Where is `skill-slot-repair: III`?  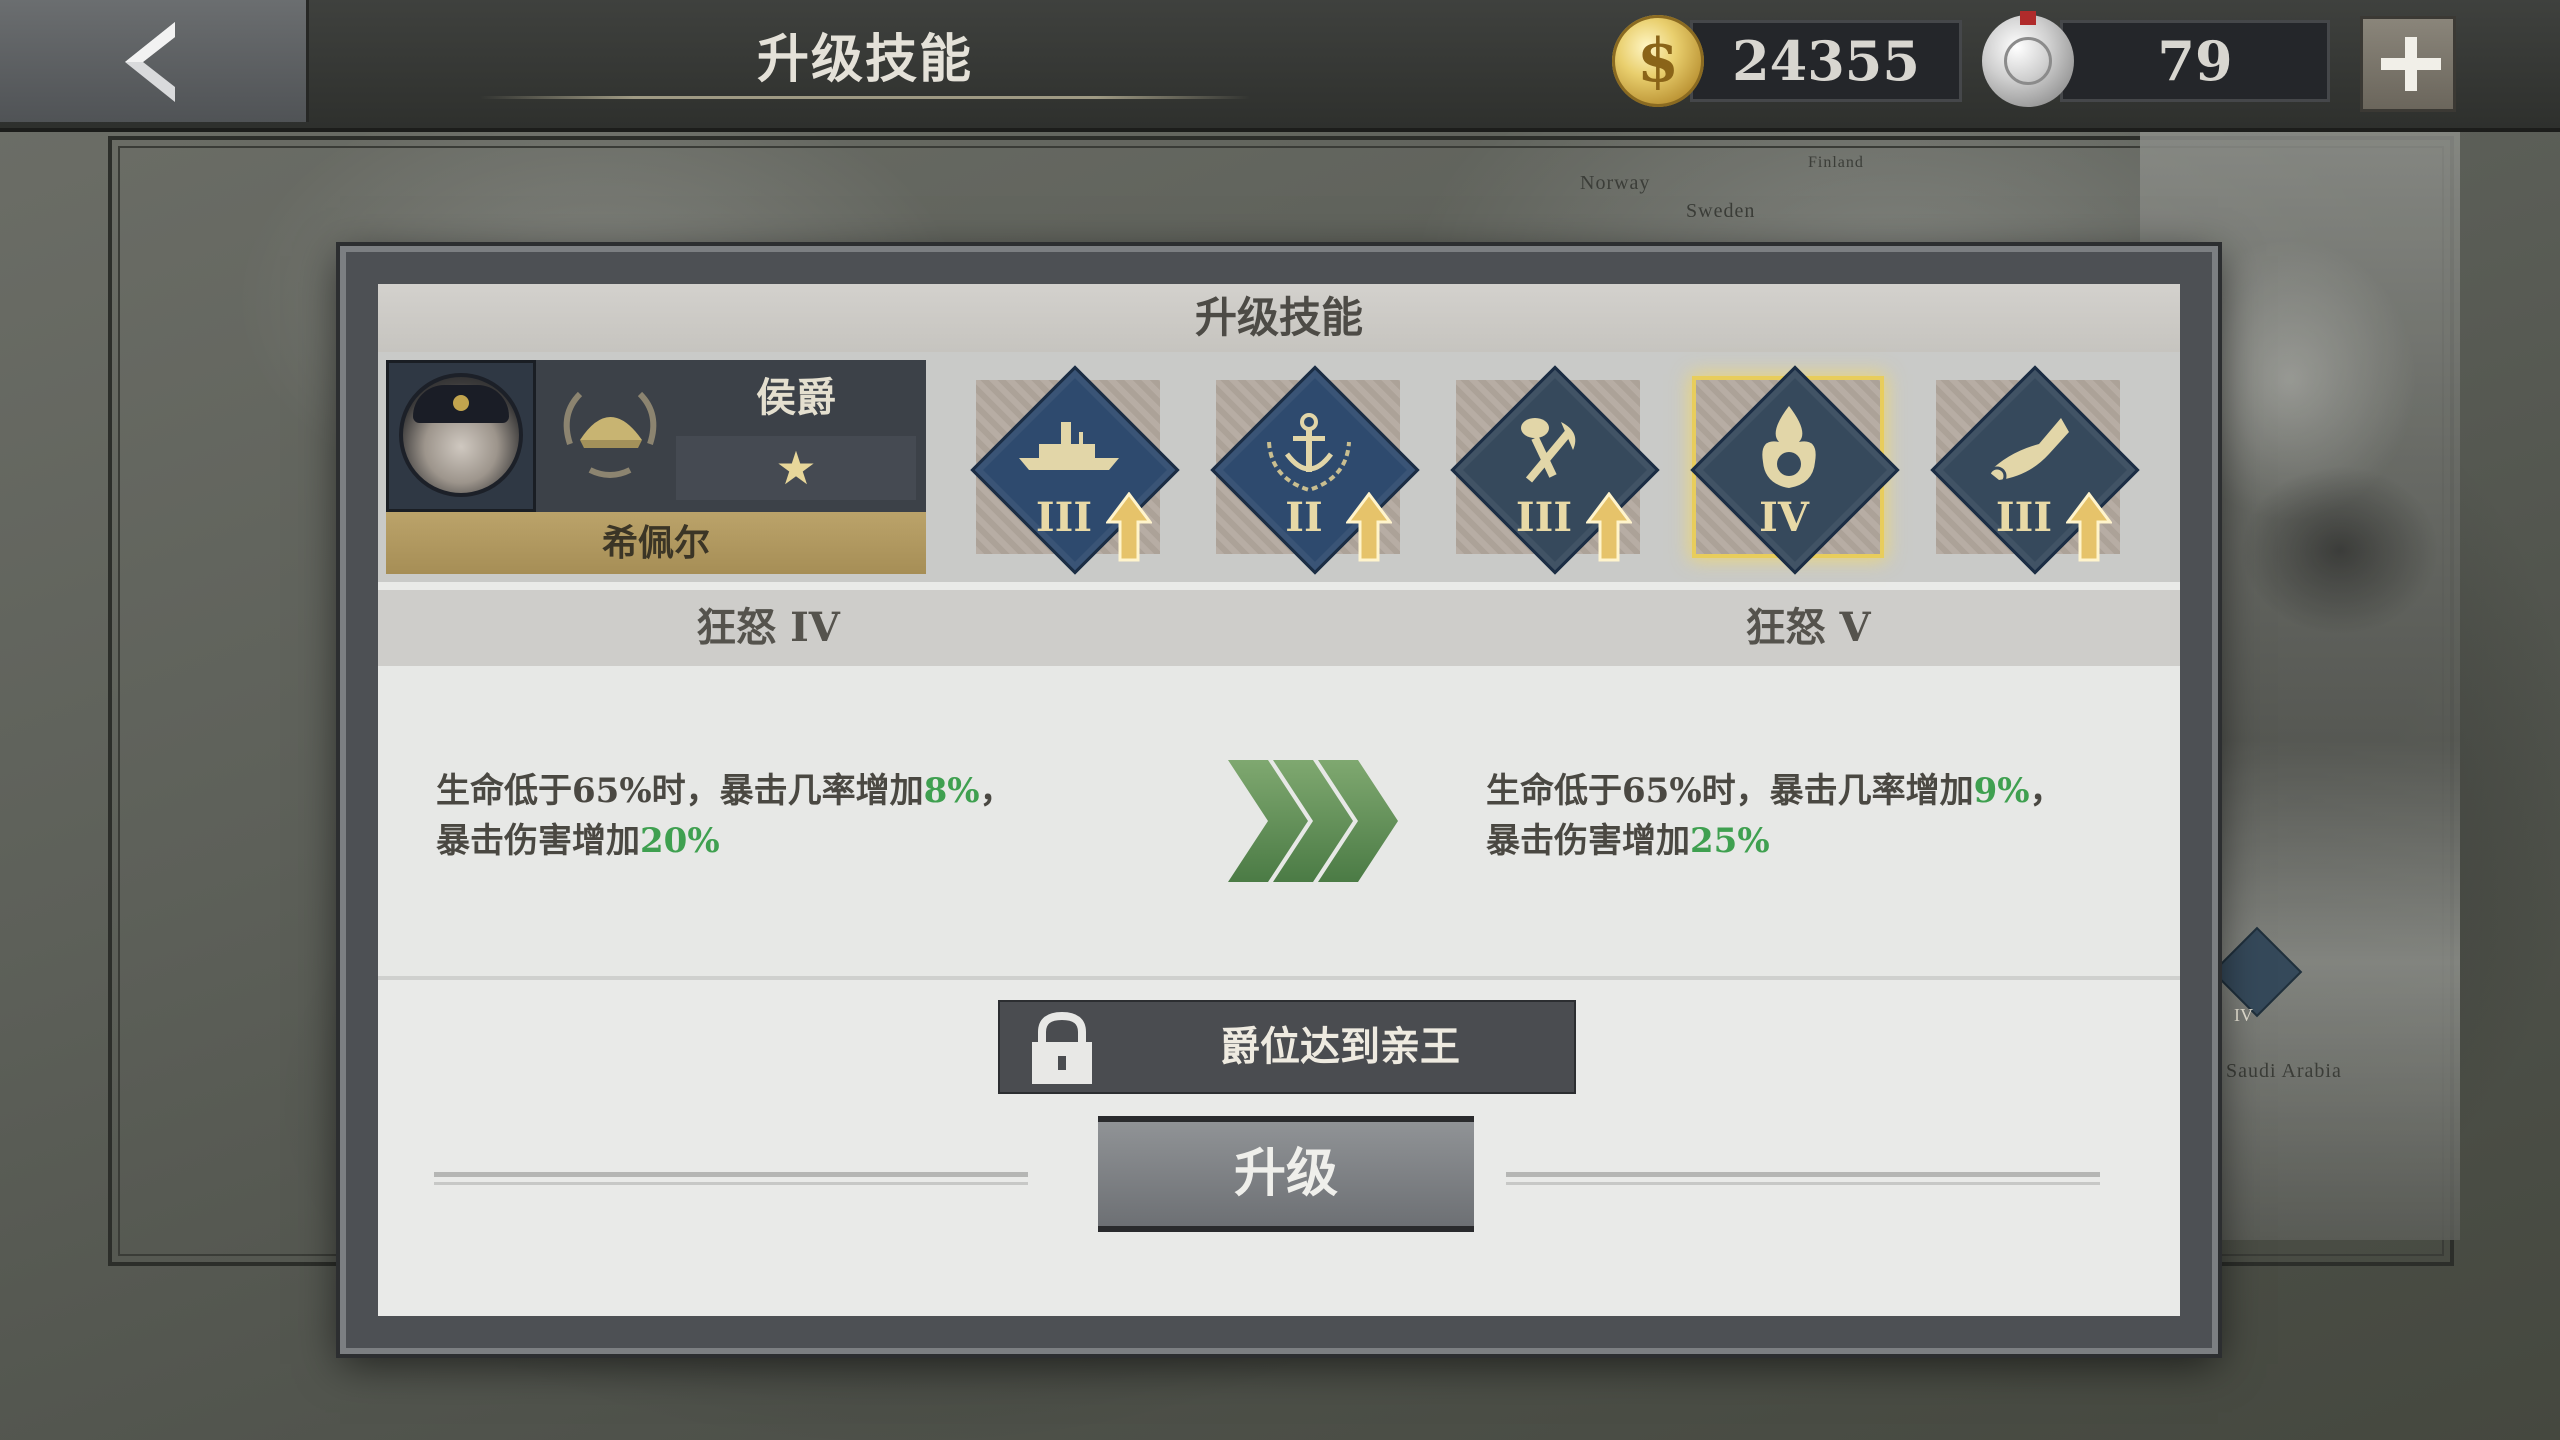 skill-slot-repair: III is located at coordinates (1549, 467).